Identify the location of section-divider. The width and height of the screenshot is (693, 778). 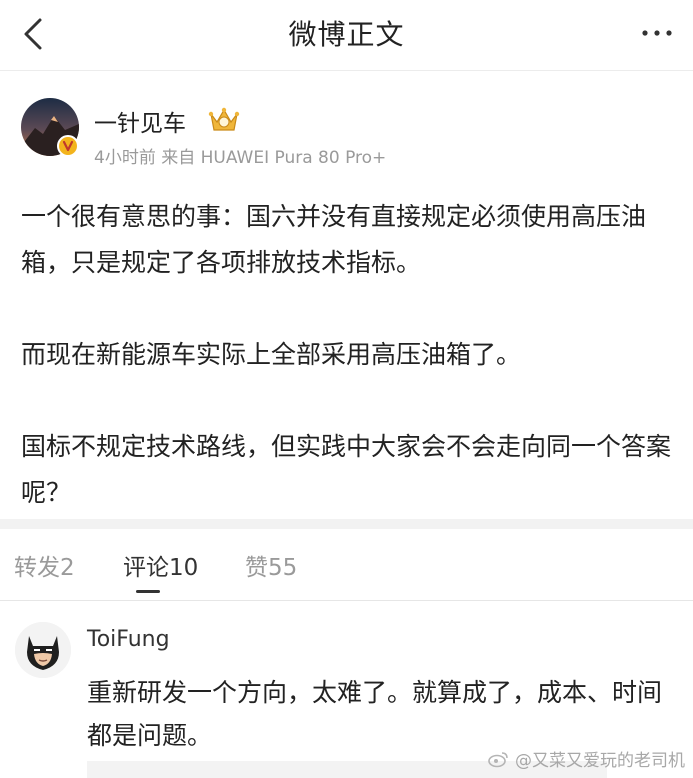
(346, 524).